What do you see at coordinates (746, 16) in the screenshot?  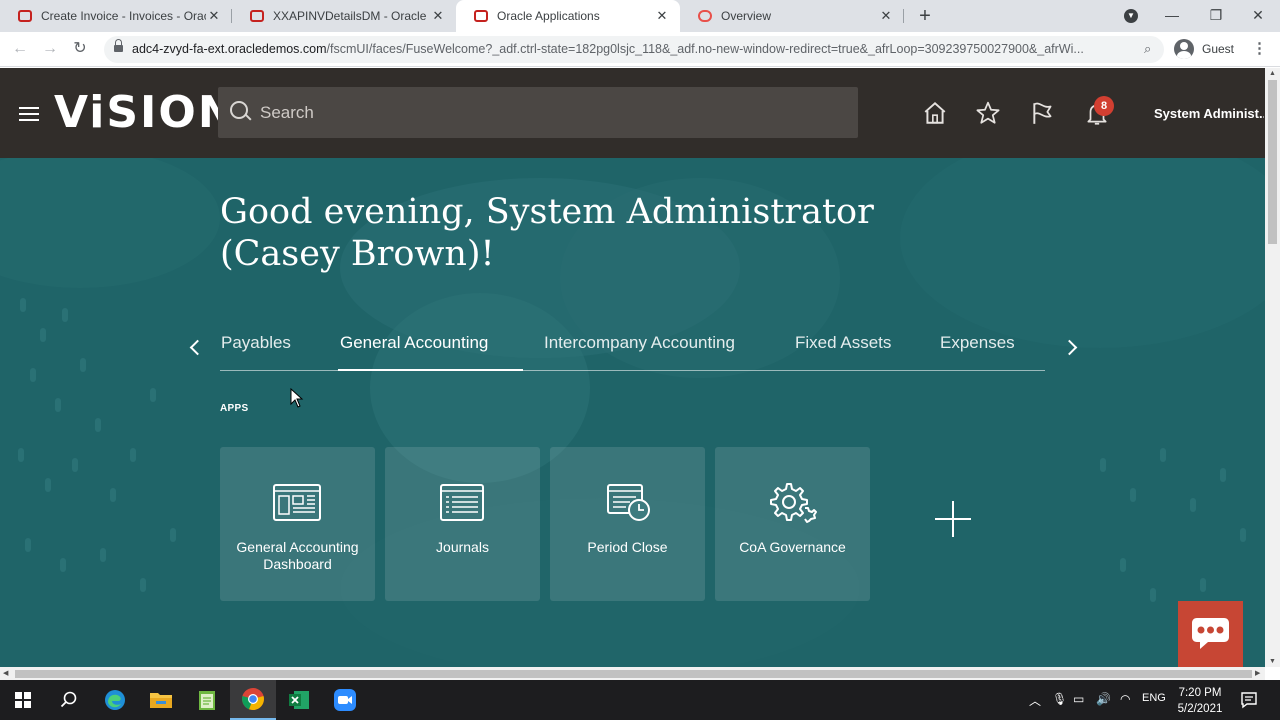 I see `browser-tab-title: Overview` at bounding box center [746, 16].